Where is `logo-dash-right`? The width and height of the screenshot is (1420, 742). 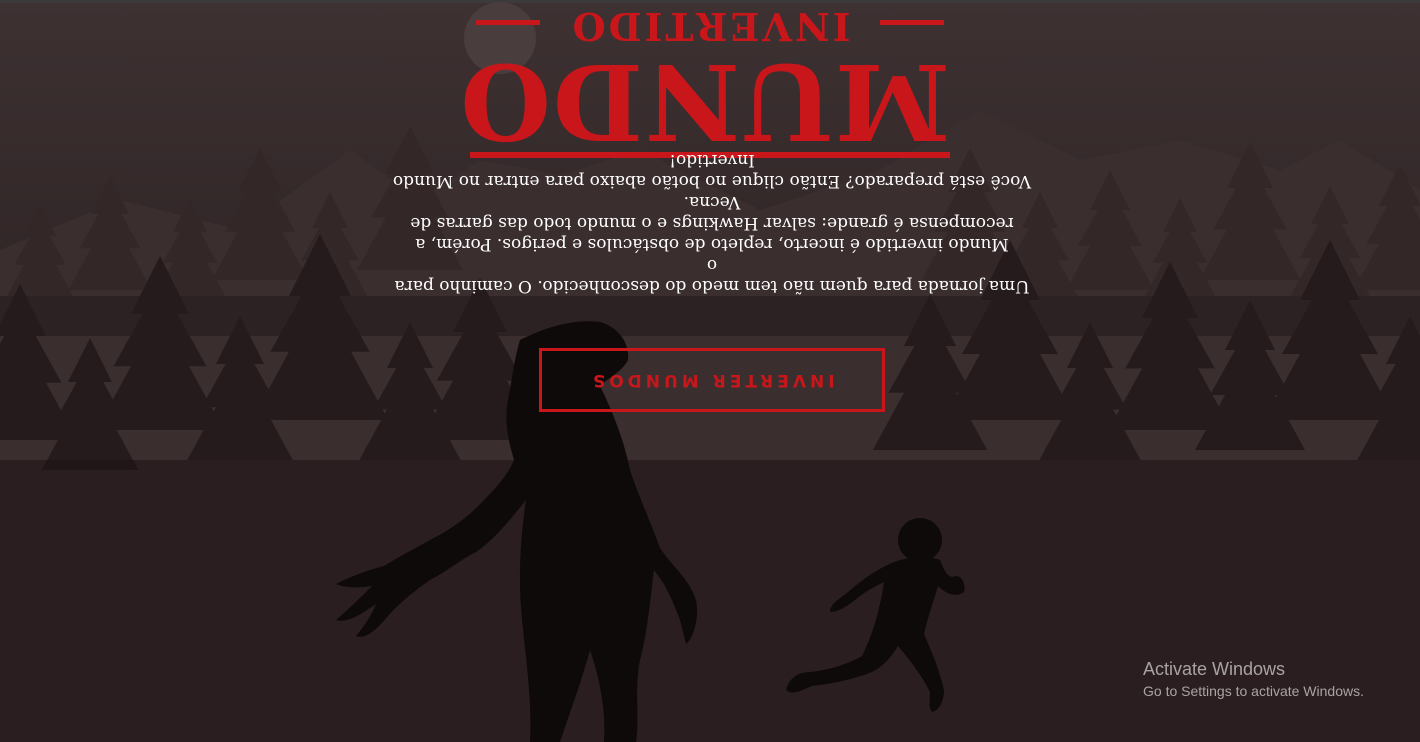 logo-dash-right is located at coordinates (508, 22).